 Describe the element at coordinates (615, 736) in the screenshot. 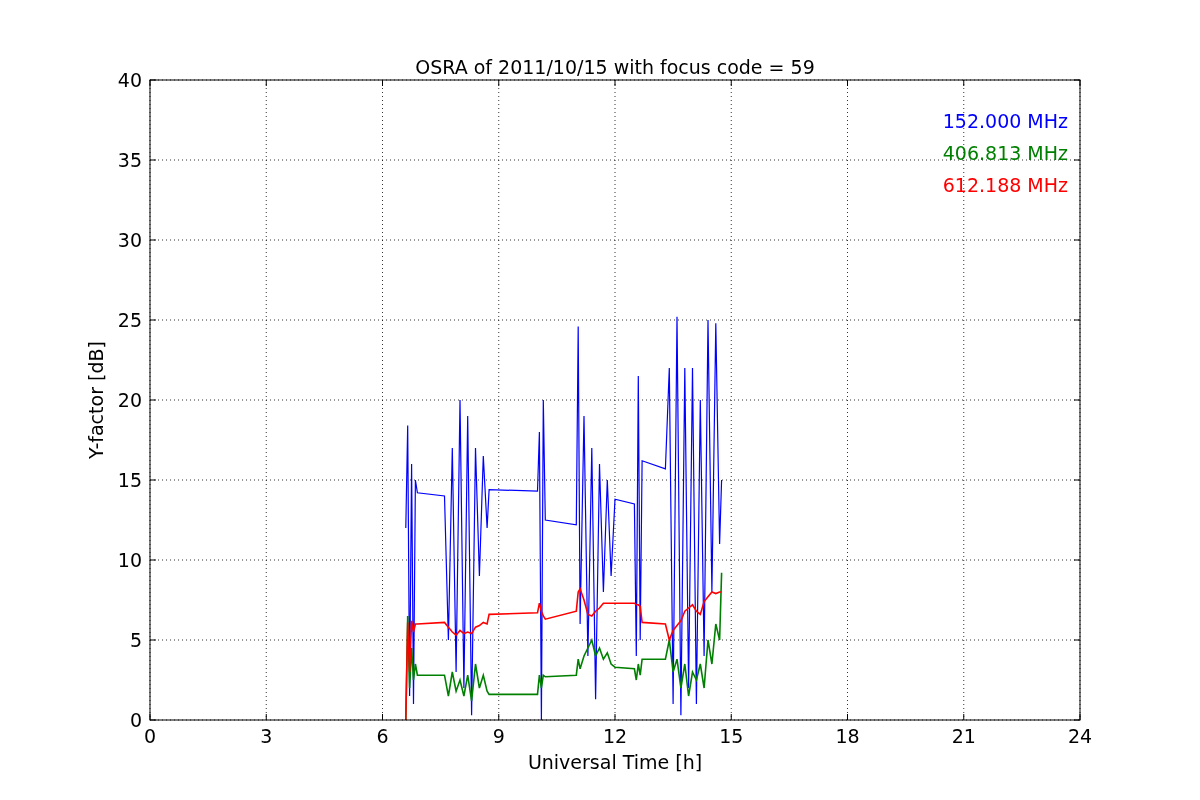

I see `x-tick-label: 12` at that location.